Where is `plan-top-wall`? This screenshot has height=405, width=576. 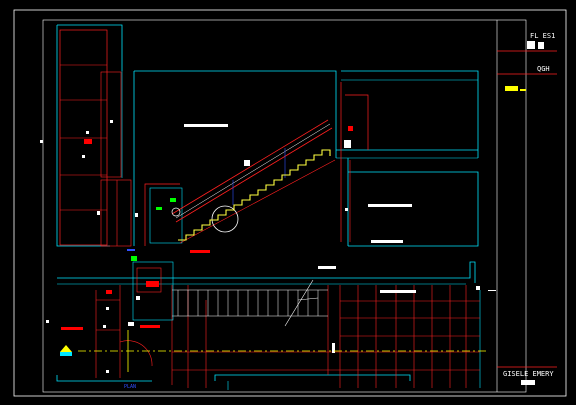
plan-top-wall is located at coordinates (266, 272).